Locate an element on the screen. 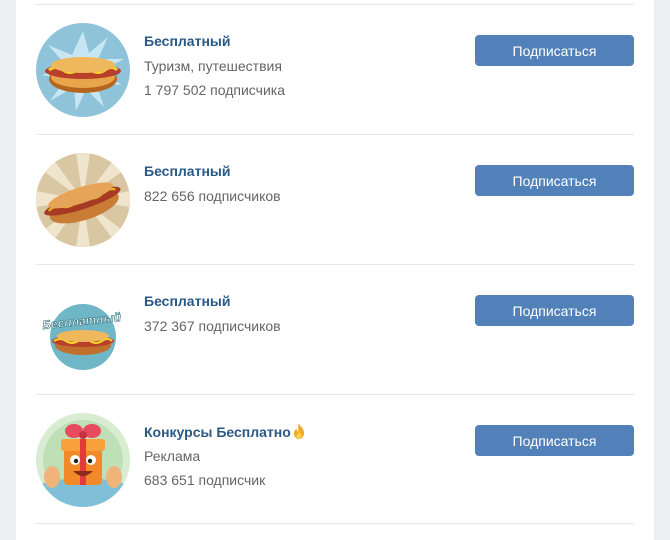 Image resolution: width=670 pixels, height=540 pixels. hotdog-logo-icon: Бесплатный is located at coordinates (83, 330).